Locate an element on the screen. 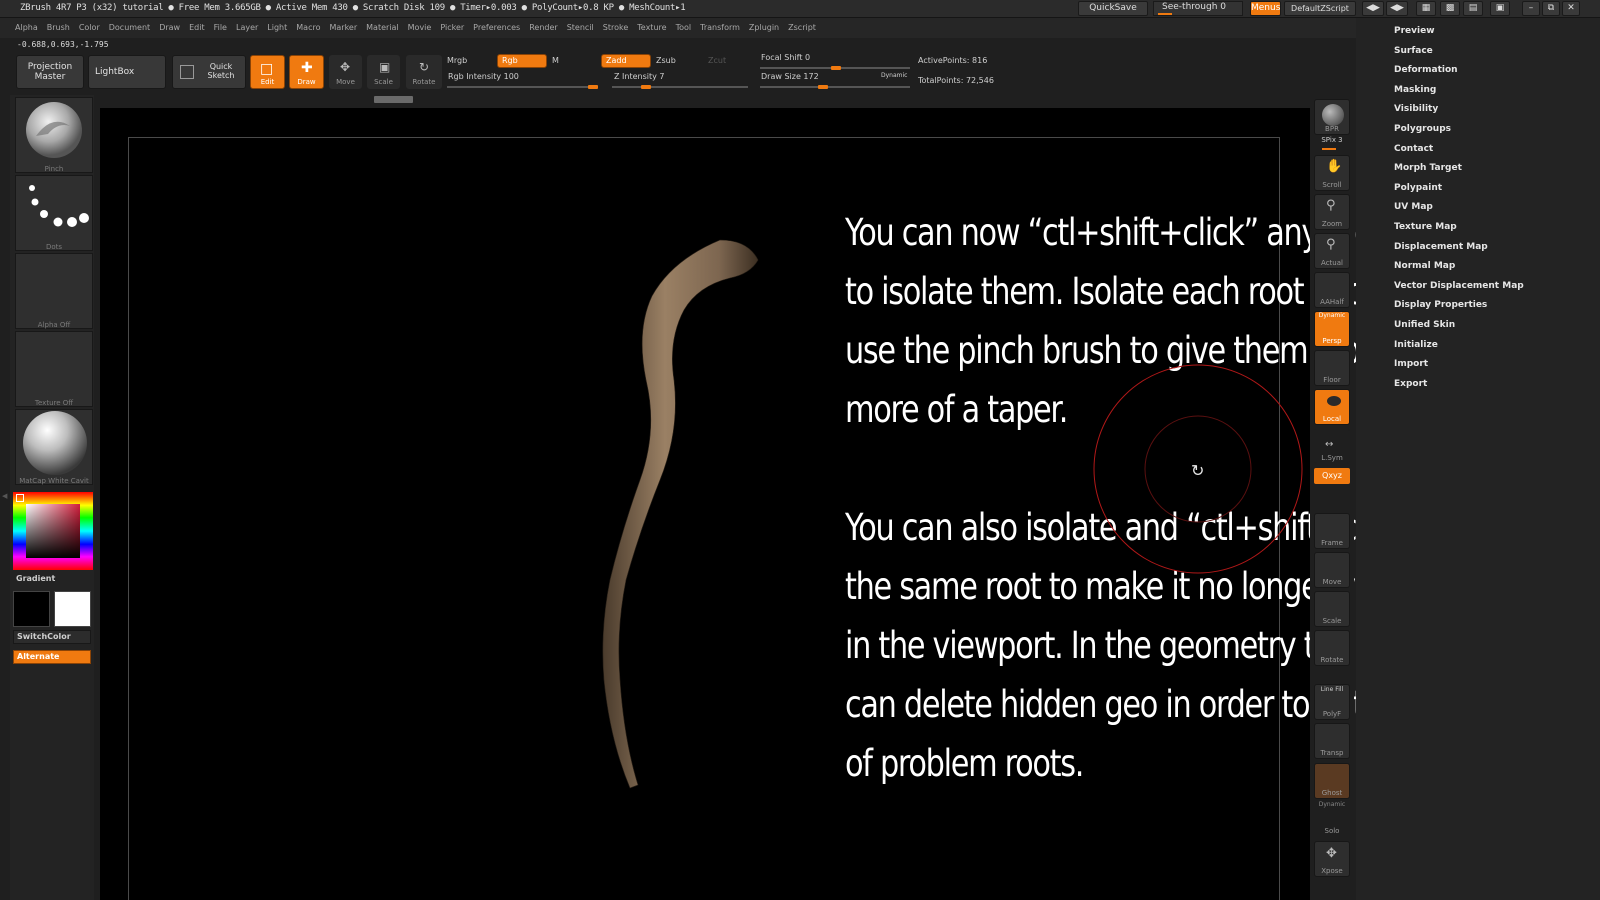 The width and height of the screenshot is (1600, 900). frame-button: Frame is located at coordinates (1332, 531).